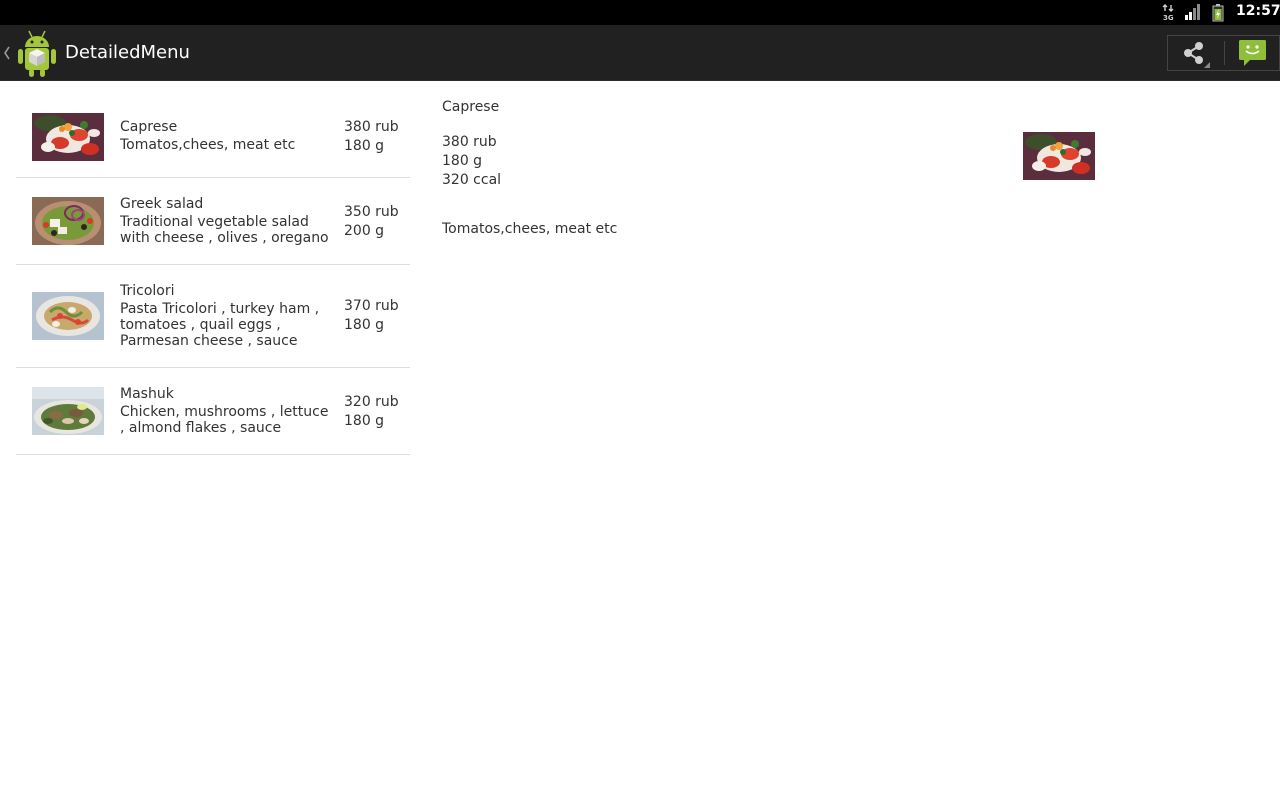 This screenshot has height=800, width=1280. Describe the element at coordinates (472, 180) in the screenshot. I see `detail-calories: 320 ccal` at that location.